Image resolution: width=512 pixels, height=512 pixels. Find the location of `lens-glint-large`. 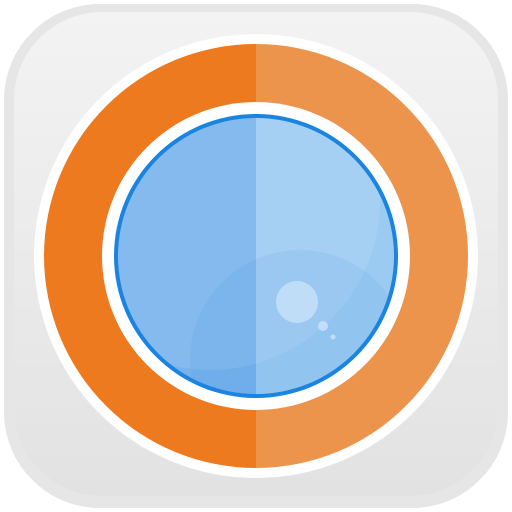

lens-glint-large is located at coordinates (297, 302).